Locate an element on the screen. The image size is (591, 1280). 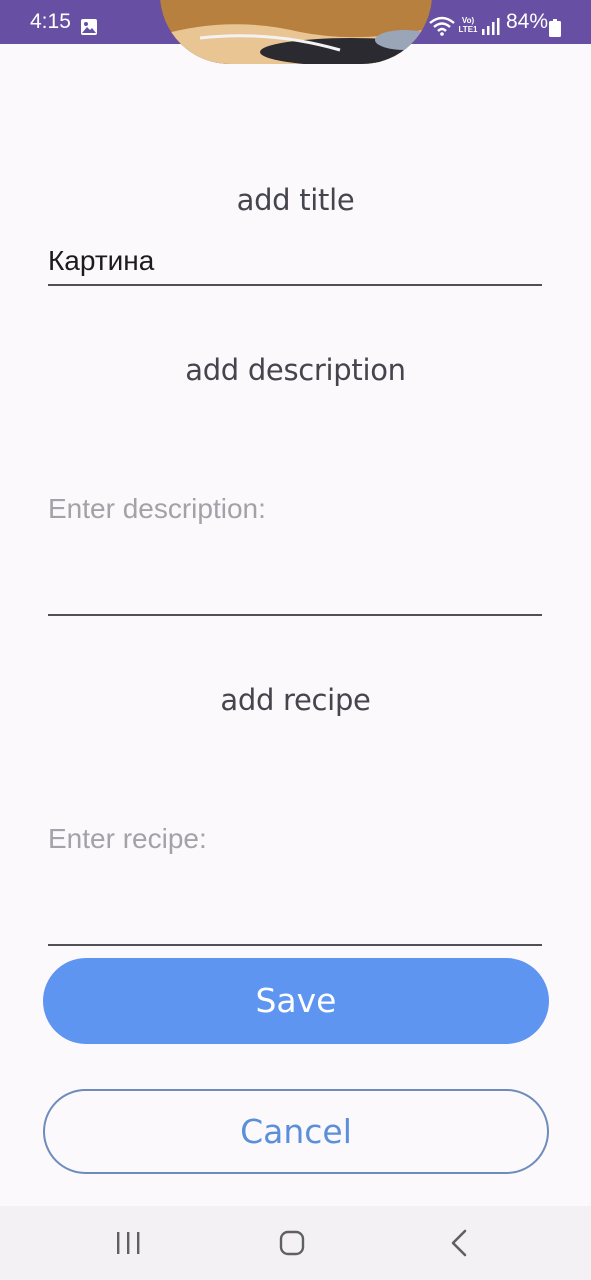
signal-icon is located at coordinates (491, 26).